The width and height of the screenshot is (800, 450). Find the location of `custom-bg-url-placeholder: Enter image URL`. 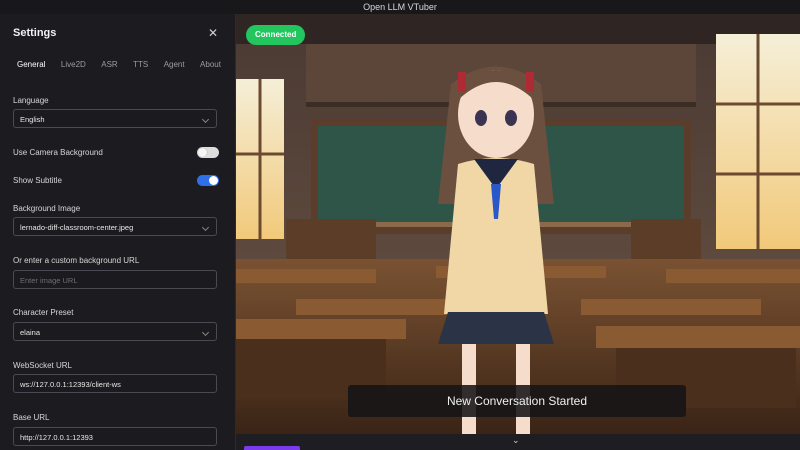

custom-bg-url-placeholder: Enter image URL is located at coordinates (49, 280).